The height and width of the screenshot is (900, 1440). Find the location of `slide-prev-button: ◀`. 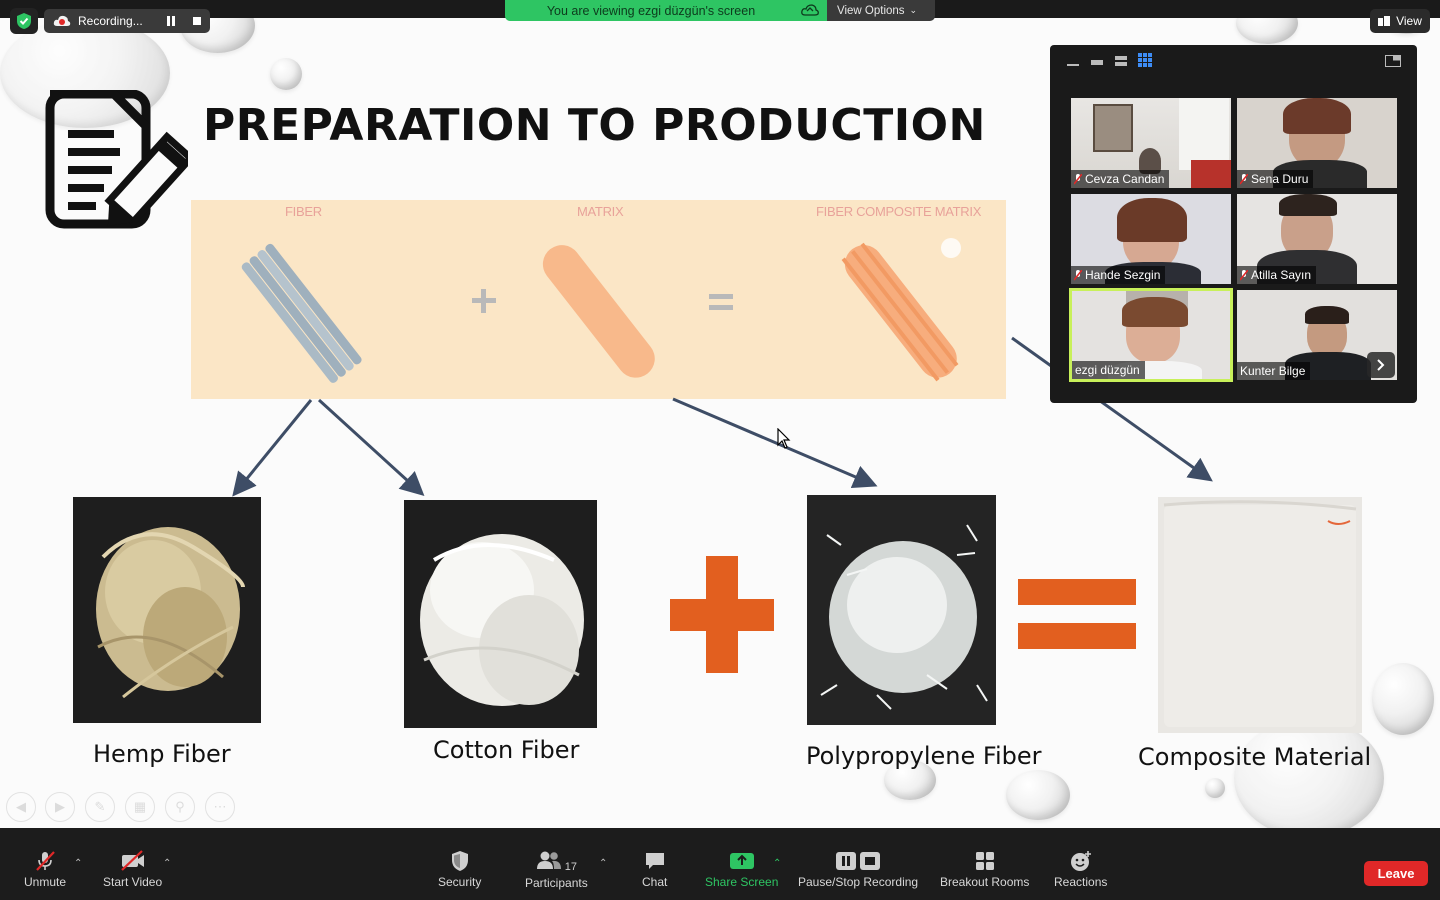

slide-prev-button: ◀ is located at coordinates (21, 807).